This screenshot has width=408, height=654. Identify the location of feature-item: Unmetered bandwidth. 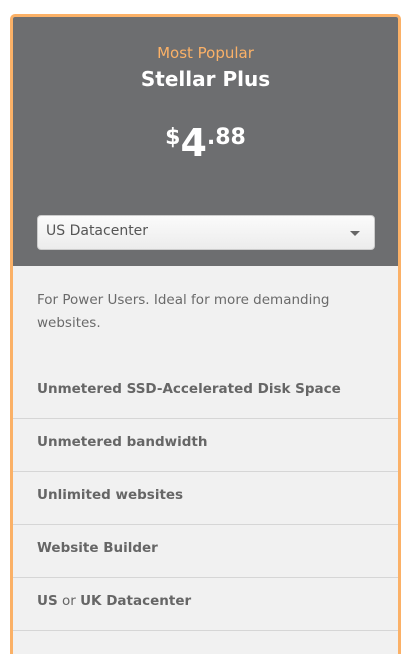
(205, 445).